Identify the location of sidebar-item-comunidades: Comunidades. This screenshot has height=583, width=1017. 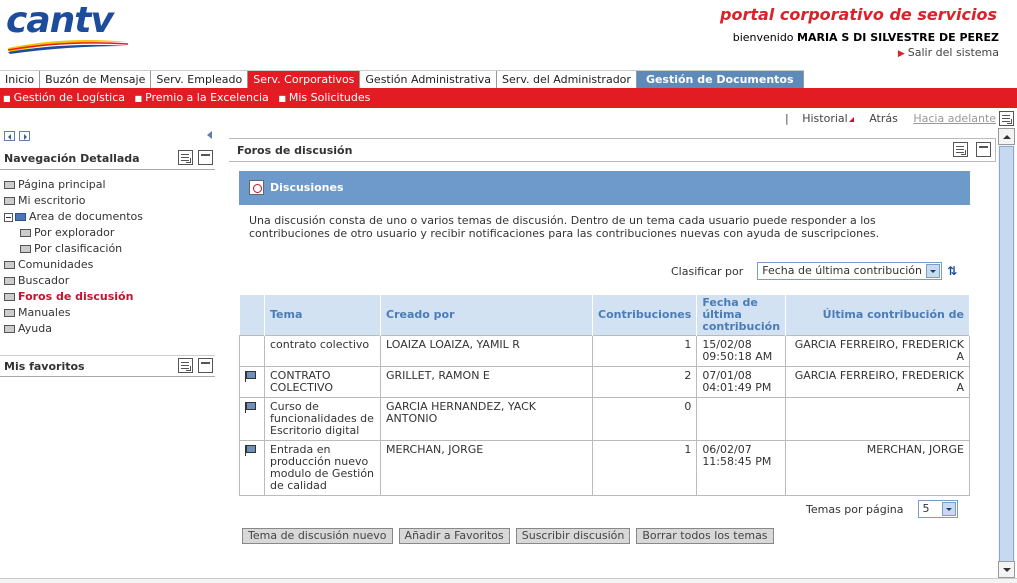
(73, 265).